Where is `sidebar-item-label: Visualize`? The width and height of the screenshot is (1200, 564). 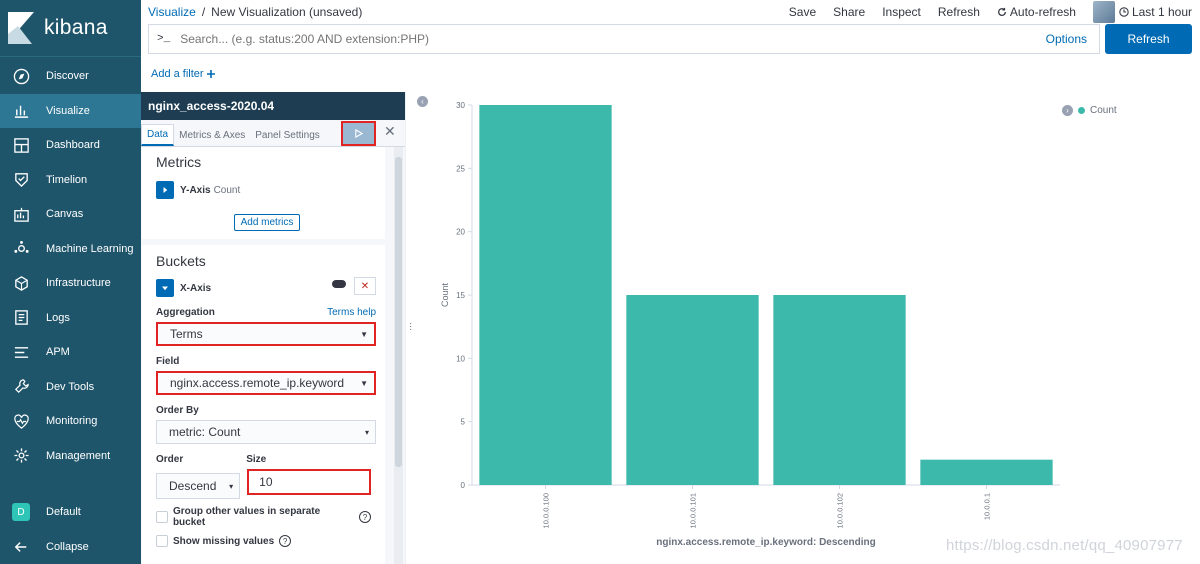 sidebar-item-label: Visualize is located at coordinates (68, 110).